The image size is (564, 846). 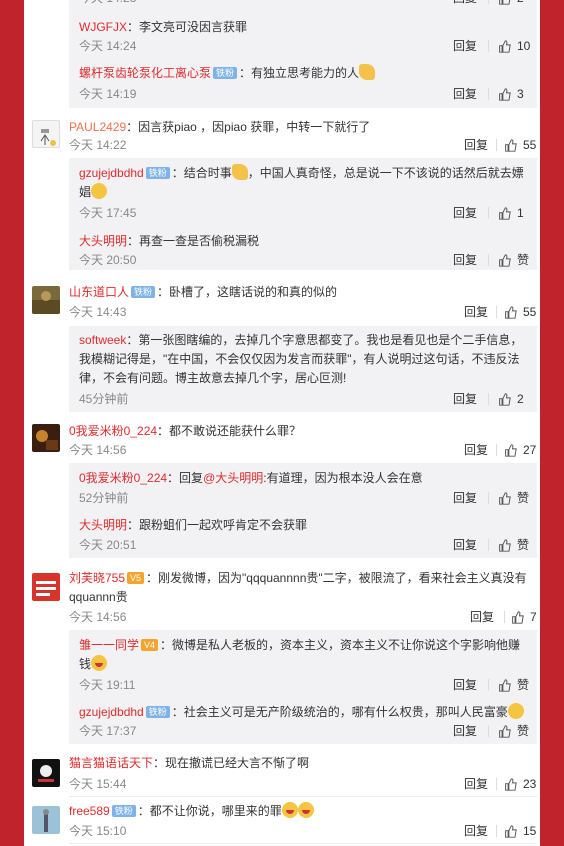 I want to click on like-count: 15, so click(x=530, y=831).